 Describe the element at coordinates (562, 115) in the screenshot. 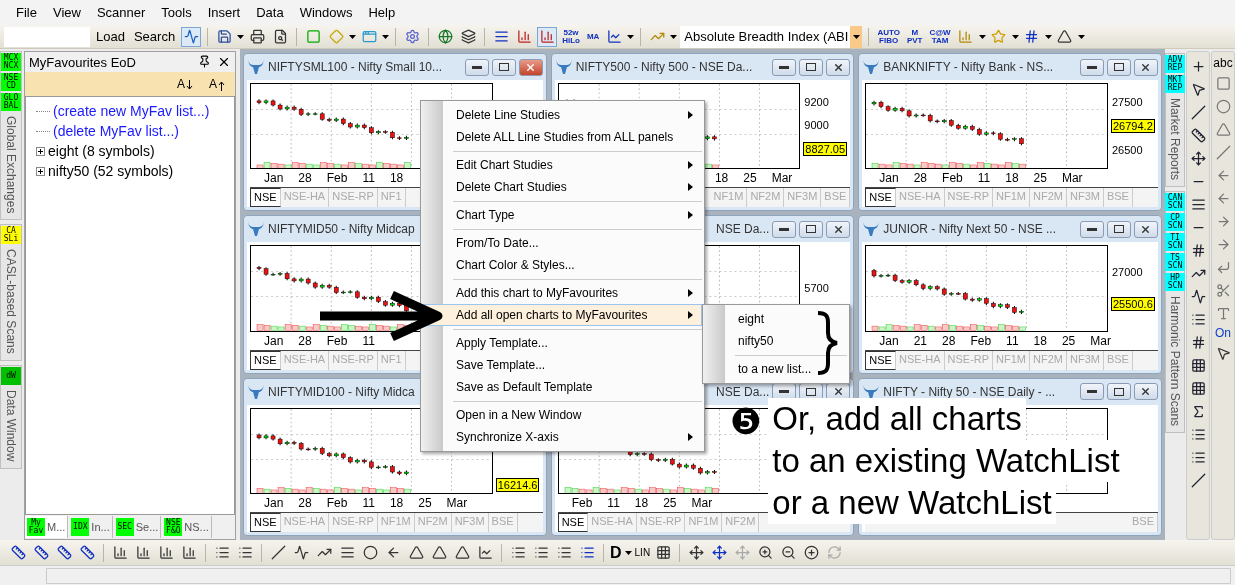

I see `menu-option: Delete Line Studies` at that location.